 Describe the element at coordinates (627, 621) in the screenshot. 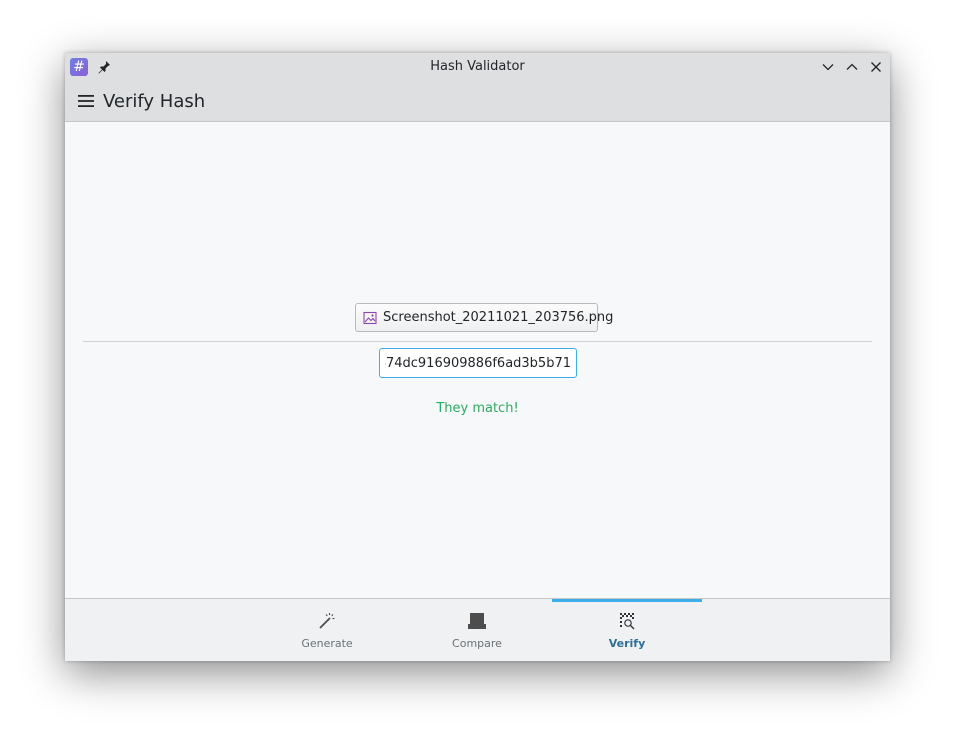

I see `verify-icon` at that location.